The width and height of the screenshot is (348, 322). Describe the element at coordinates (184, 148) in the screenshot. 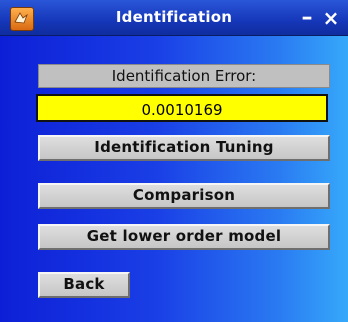

I see `identification-tuning-button: Identification Tuning` at that location.